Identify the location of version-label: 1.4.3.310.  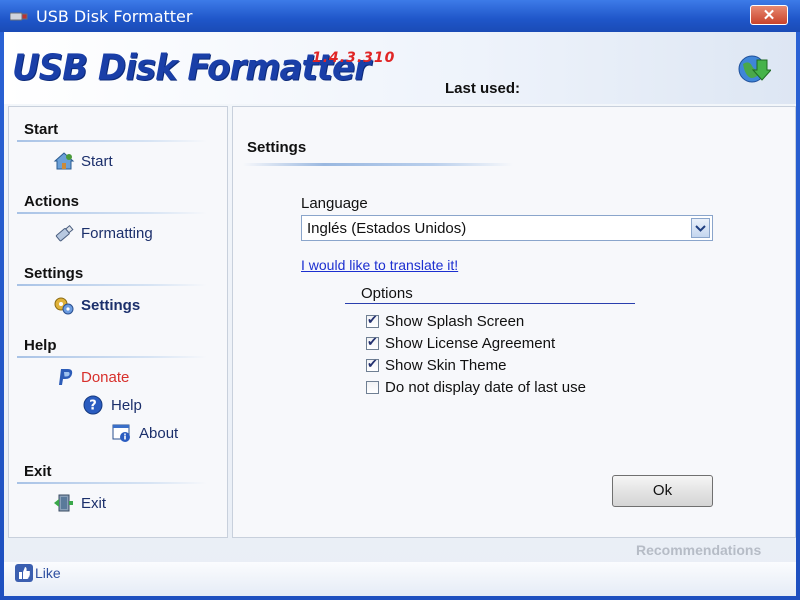
(354, 58).